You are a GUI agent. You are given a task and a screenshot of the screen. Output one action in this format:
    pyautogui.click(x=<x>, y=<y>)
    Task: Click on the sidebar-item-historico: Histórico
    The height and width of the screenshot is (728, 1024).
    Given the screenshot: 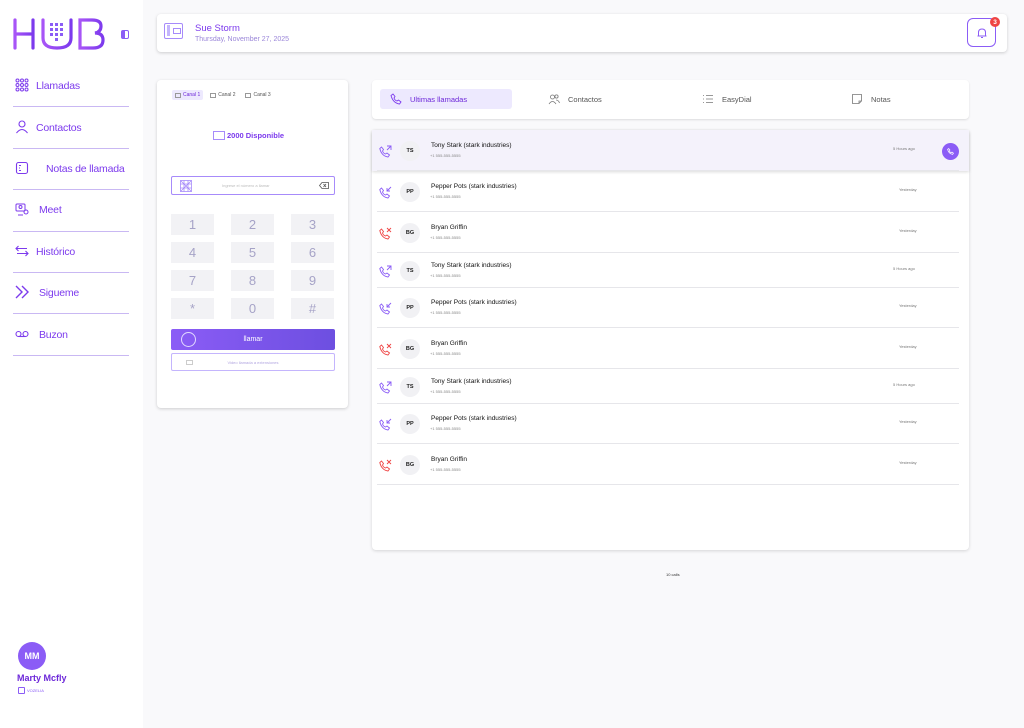 What is the action you would take?
    pyautogui.click(x=71, y=252)
    